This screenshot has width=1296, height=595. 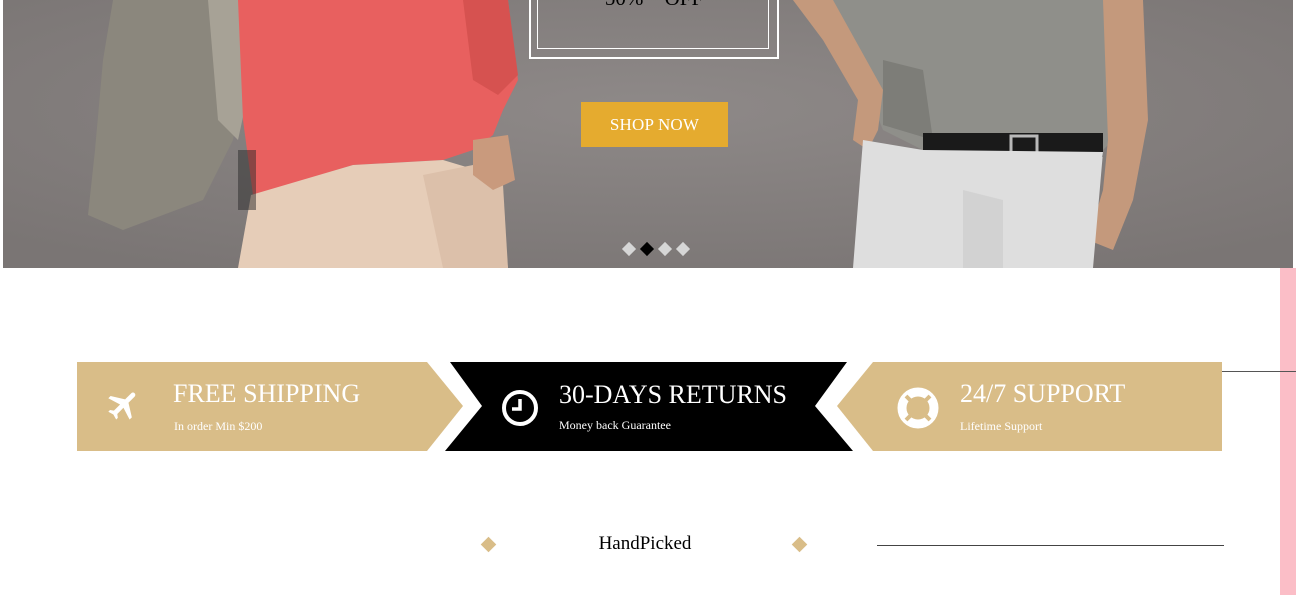 I want to click on promo-frame: 50% OFF, so click(x=654, y=29).